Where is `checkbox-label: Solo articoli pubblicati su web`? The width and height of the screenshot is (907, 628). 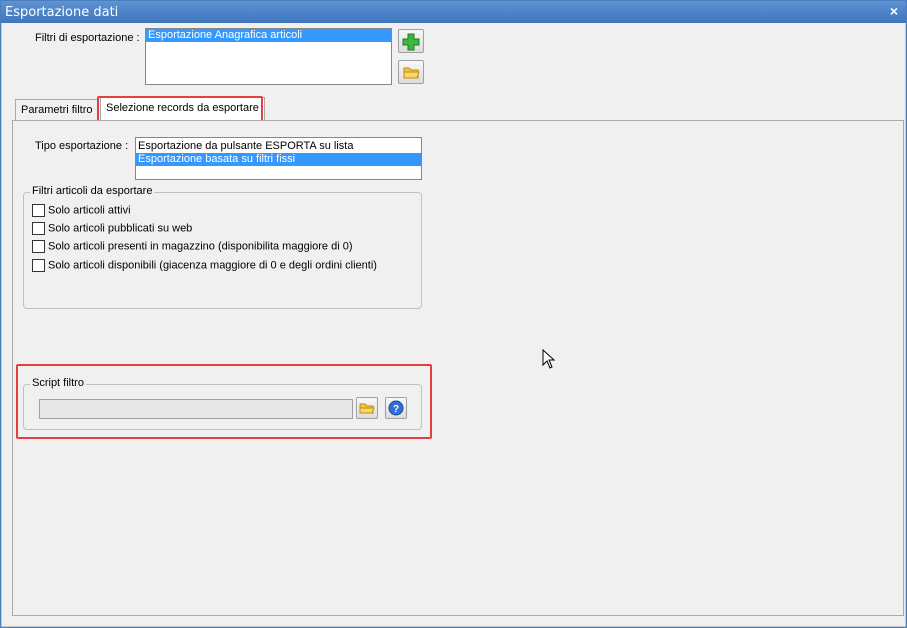
checkbox-label: Solo articoli pubblicati su web is located at coordinates (120, 228).